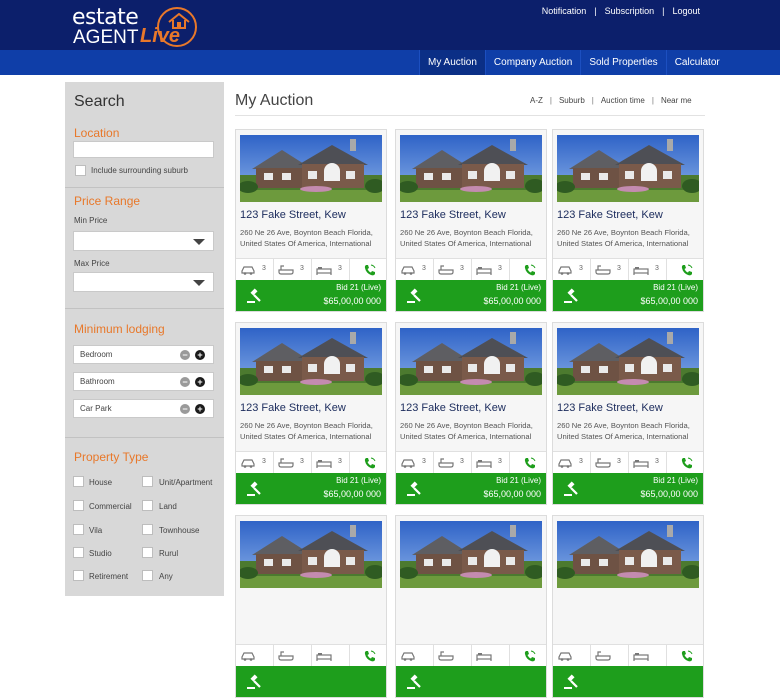 The width and height of the screenshot is (780, 698). Describe the element at coordinates (532, 62) in the screenshot. I see `tab-company-auction: Company Auction` at that location.